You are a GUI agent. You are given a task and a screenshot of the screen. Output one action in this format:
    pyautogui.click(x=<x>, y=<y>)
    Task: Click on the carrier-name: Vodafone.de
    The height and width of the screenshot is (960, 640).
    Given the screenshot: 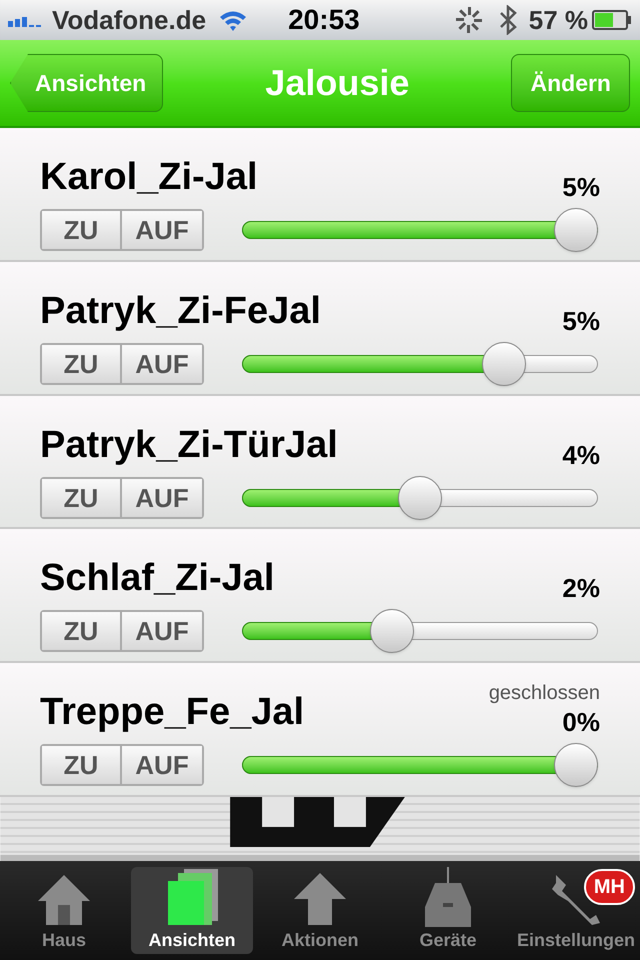 What is the action you would take?
    pyautogui.click(x=129, y=20)
    